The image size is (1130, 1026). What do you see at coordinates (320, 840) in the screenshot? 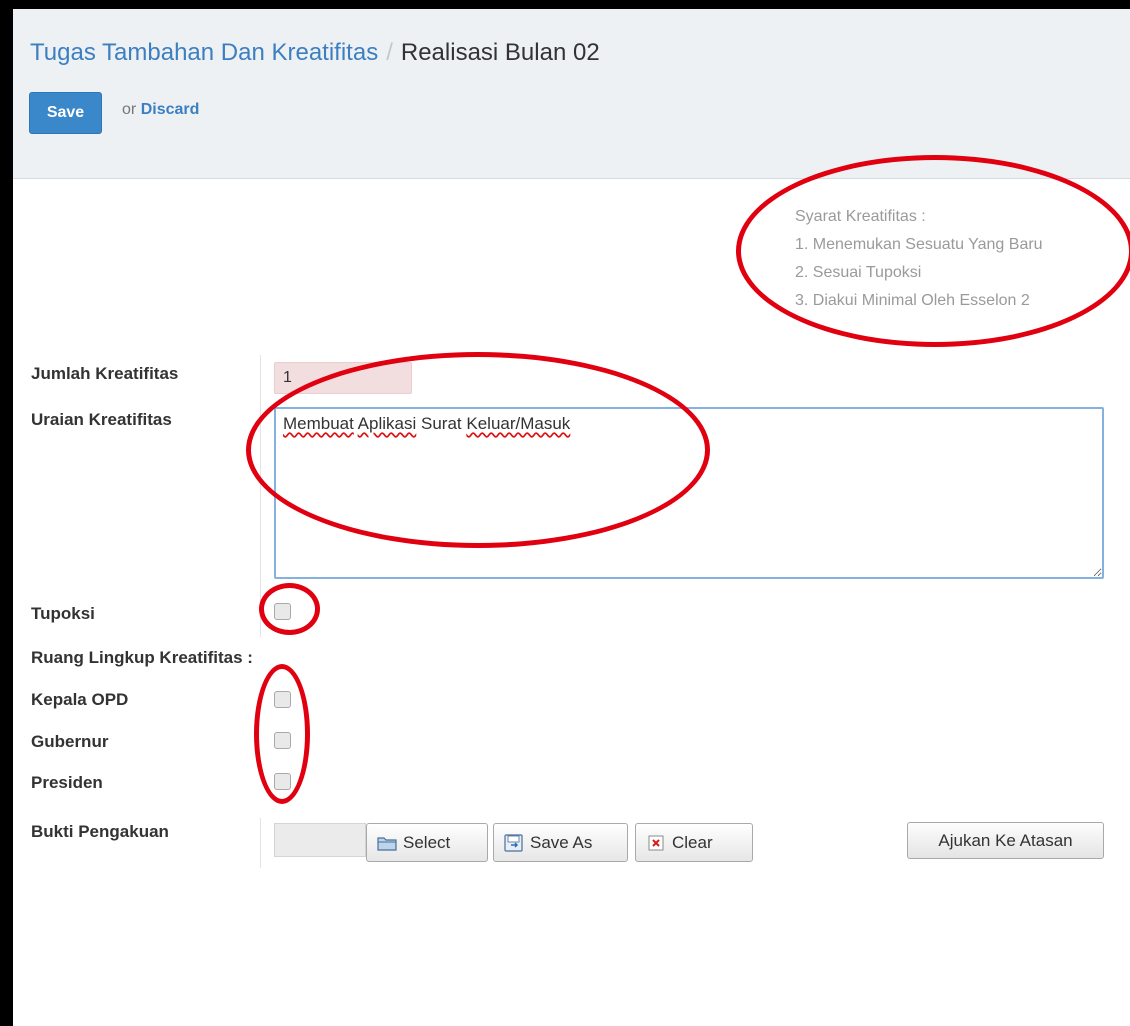
I see `file-name-field` at bounding box center [320, 840].